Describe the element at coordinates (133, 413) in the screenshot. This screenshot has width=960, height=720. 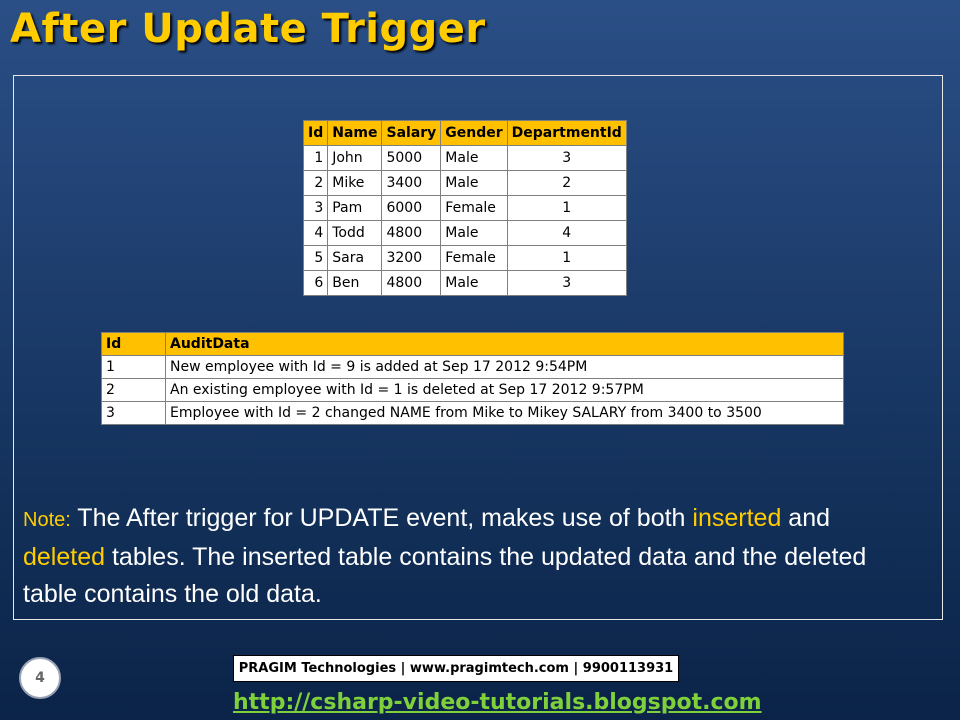
I see `cell-audit-id: 3` at that location.